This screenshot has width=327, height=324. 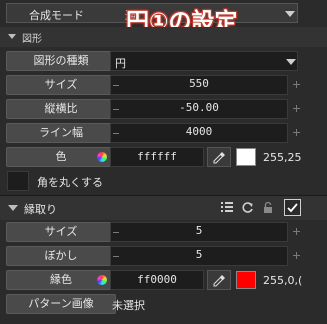 I want to click on round-corners-checkbox, so click(x=18, y=181).